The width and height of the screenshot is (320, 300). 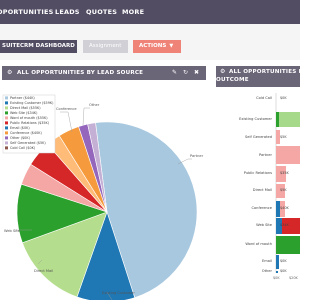 I want to click on legend-item-label: Conference ($40K), so click(x=26, y=133).